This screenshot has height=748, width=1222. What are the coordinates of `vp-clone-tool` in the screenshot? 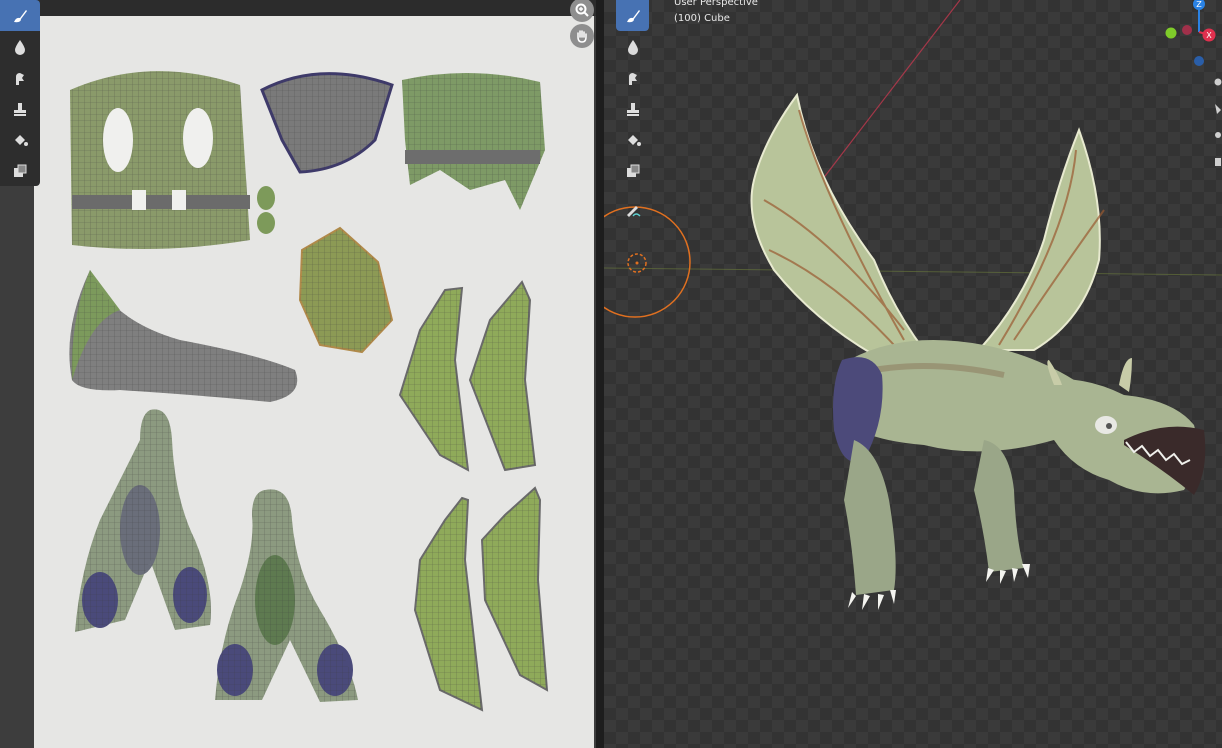 It's located at (632, 108).